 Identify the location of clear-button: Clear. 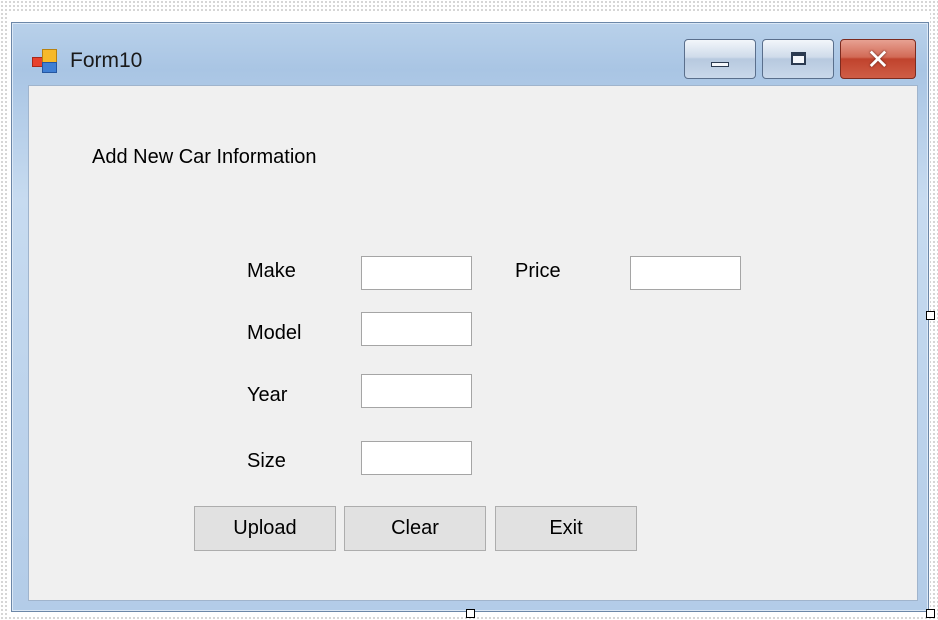
(415, 528).